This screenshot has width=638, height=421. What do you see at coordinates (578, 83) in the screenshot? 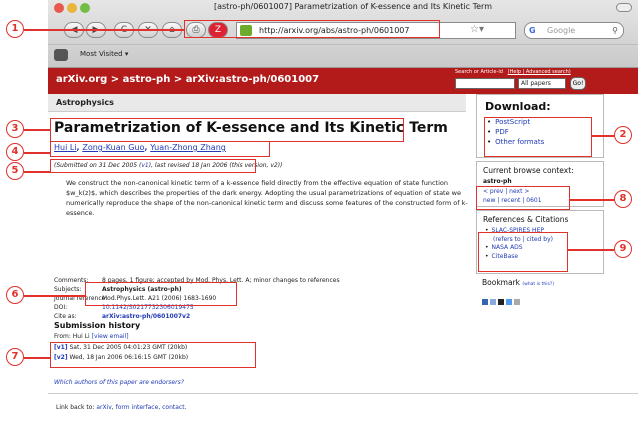
I see `go-button: Go!` at bounding box center [578, 83].